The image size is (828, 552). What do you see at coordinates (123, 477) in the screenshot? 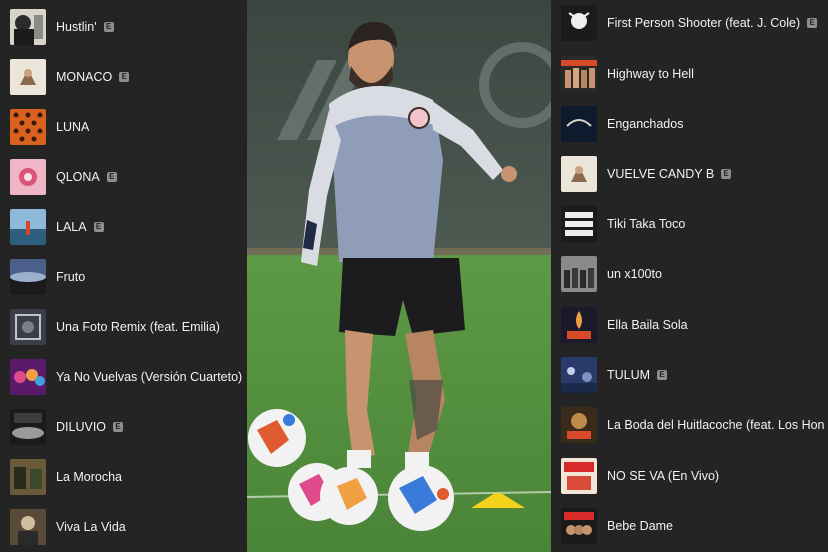
I see `track-row: La Morocha` at bounding box center [123, 477].